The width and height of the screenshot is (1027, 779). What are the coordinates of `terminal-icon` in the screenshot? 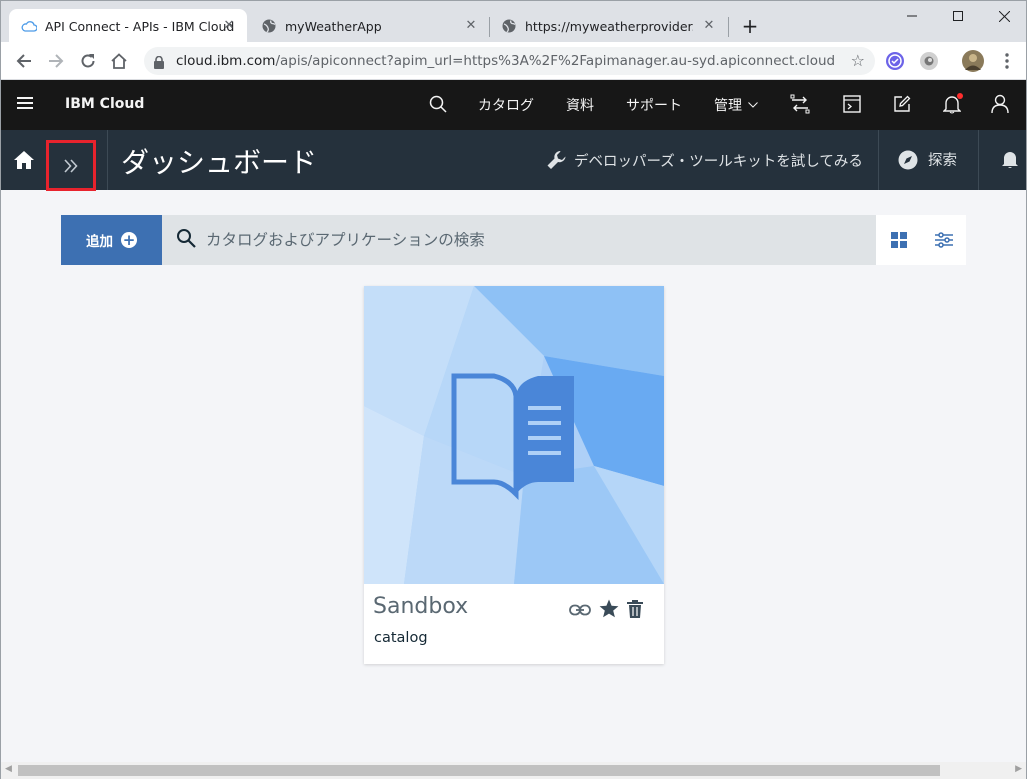 It's located at (852, 104).